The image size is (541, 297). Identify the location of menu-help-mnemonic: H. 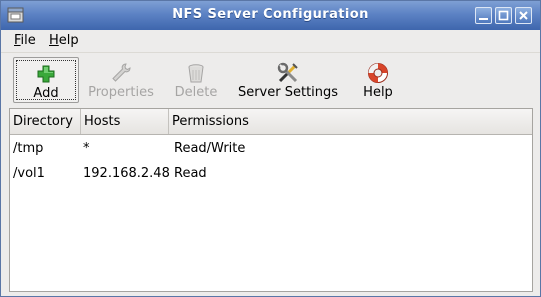
(54, 40).